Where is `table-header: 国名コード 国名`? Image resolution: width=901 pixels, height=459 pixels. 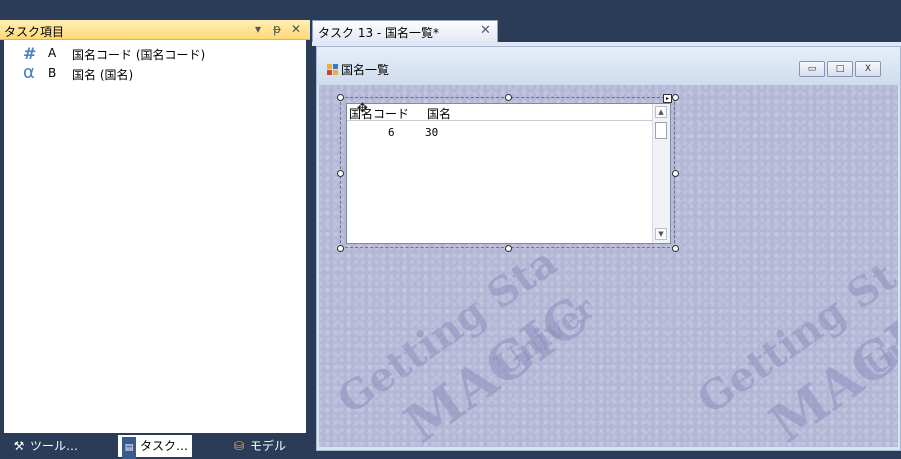 table-header: 国名コード 国名 is located at coordinates (501, 112).